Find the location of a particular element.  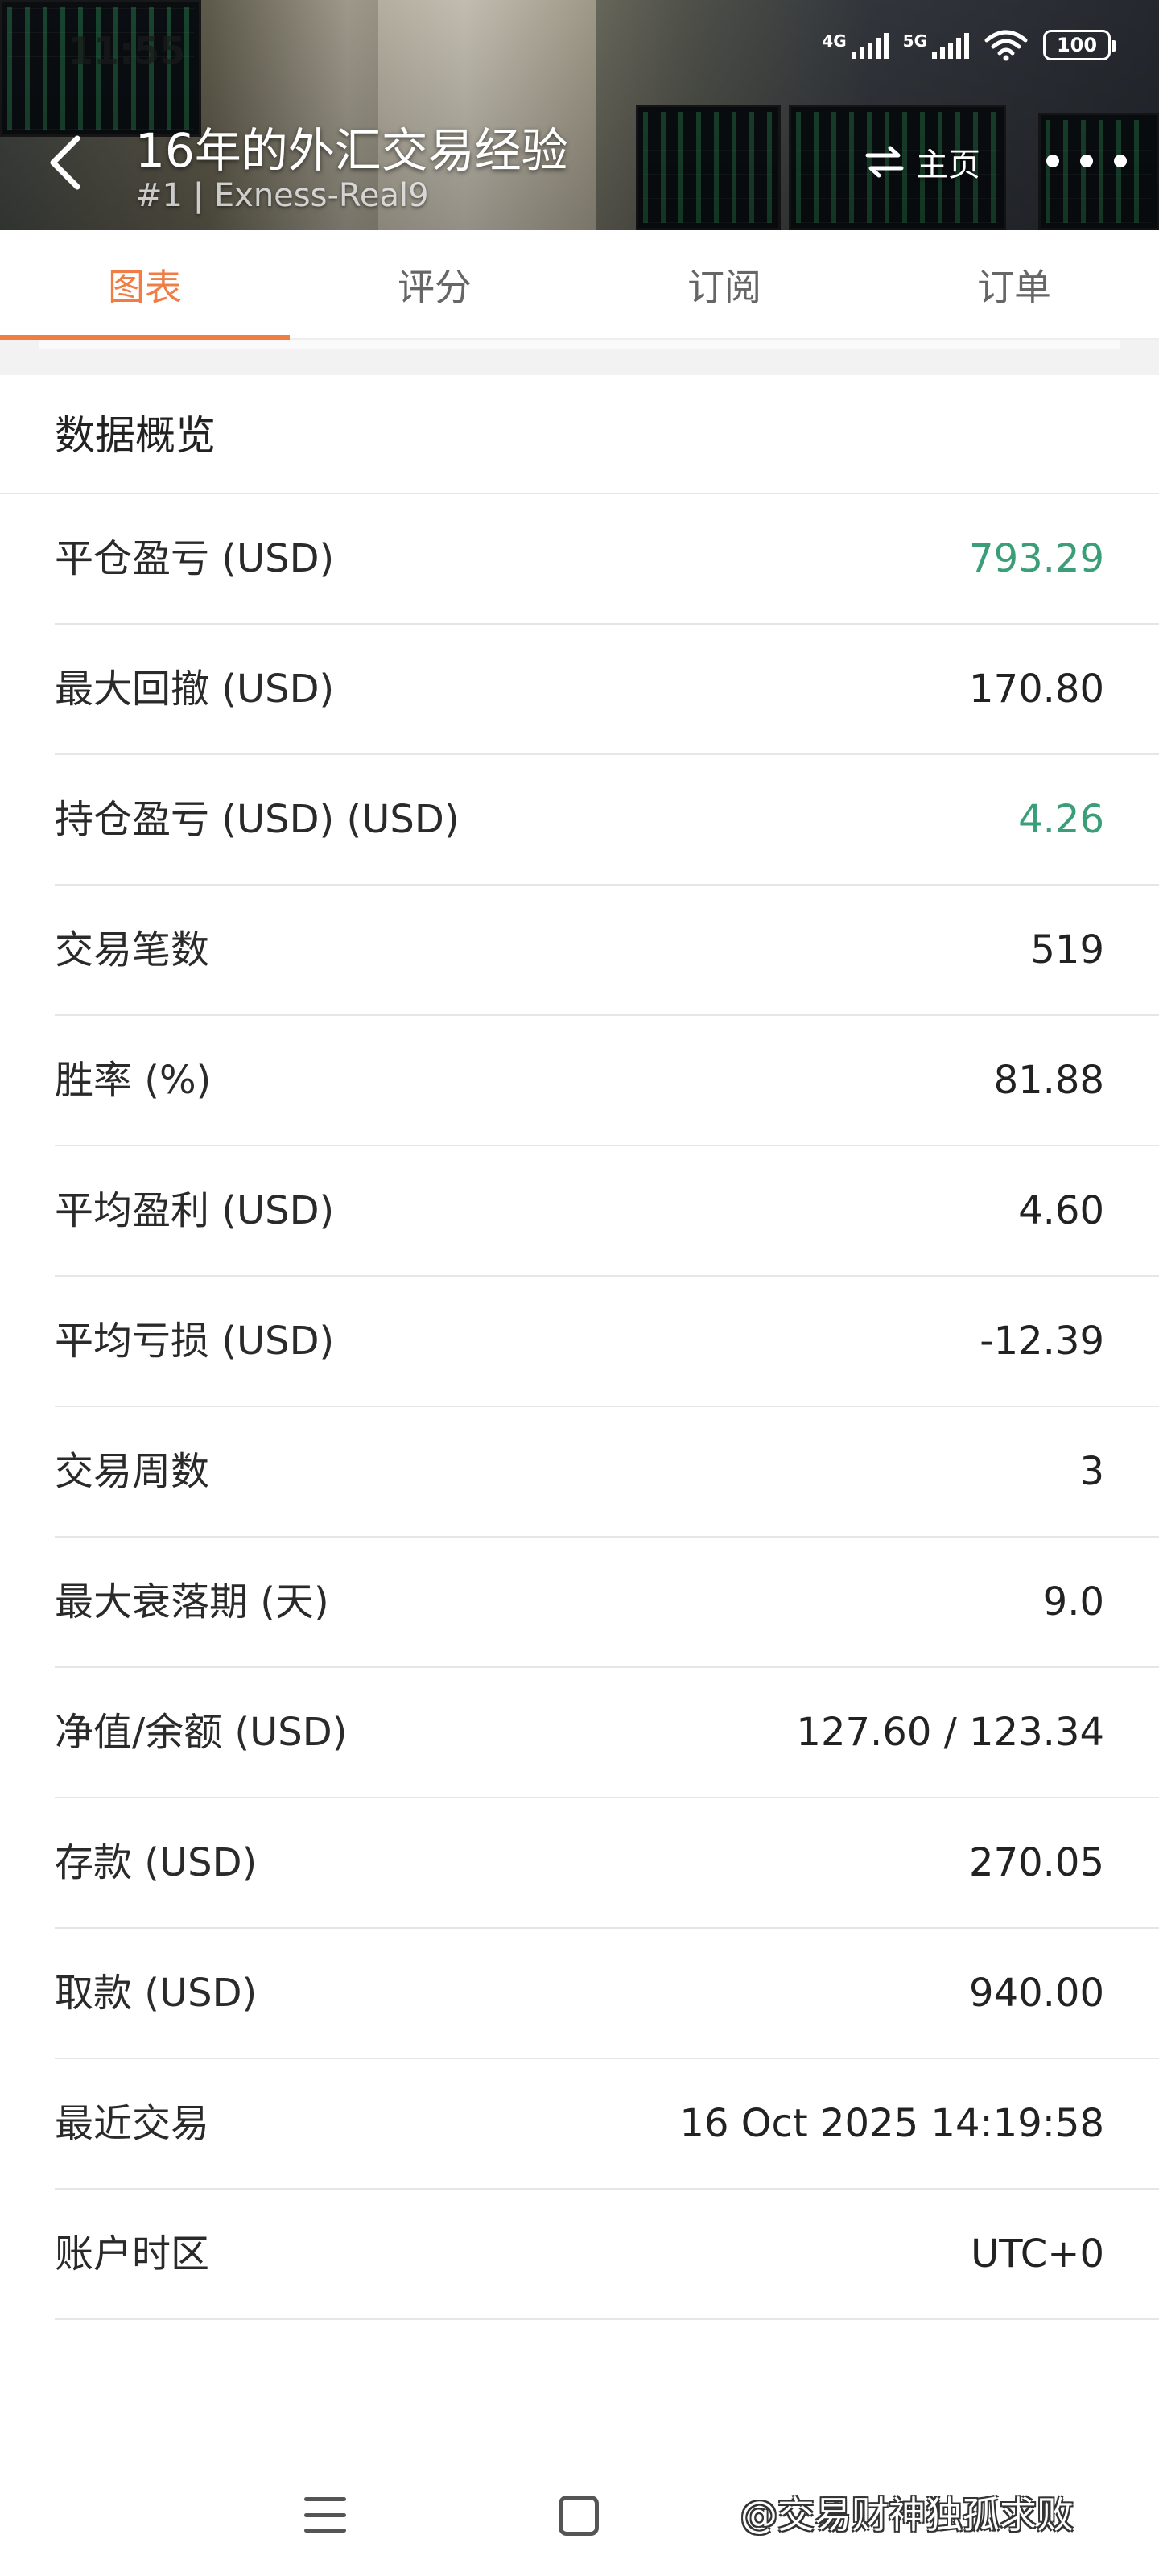

stat-label: 持仓盈亏 (USD) (USD) is located at coordinates (257, 819).